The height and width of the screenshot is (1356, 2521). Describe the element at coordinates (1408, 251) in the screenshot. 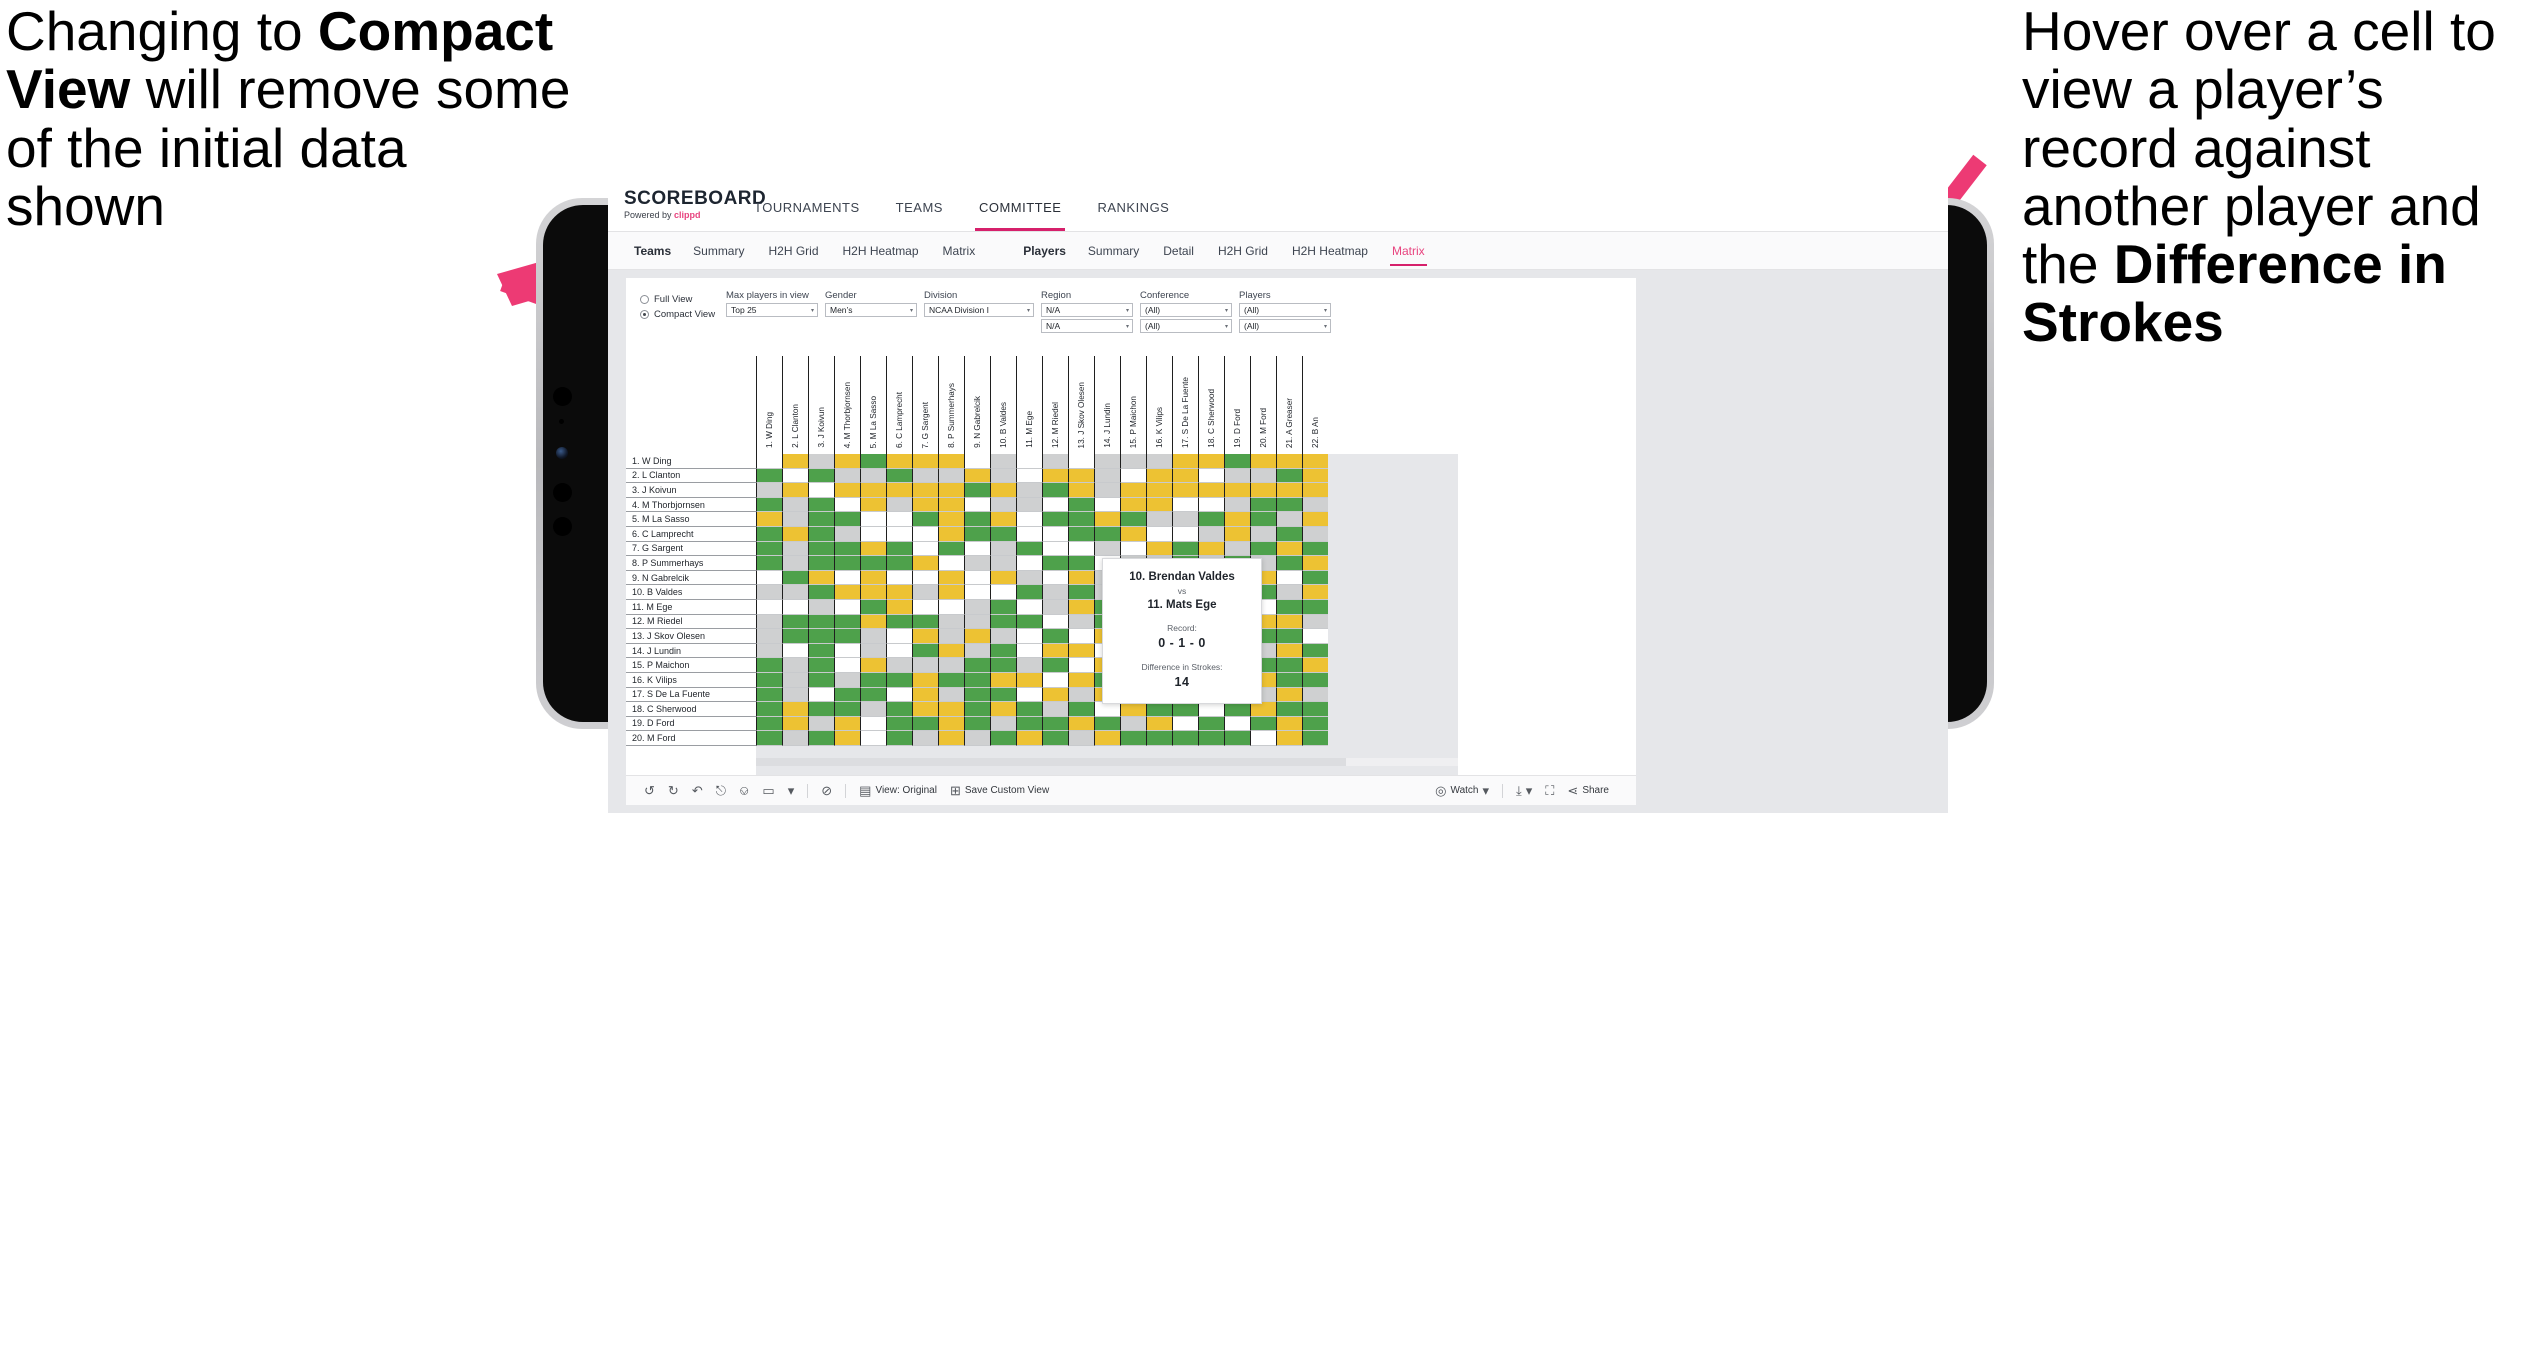

I see `players-tab-matrix: Matrix` at that location.